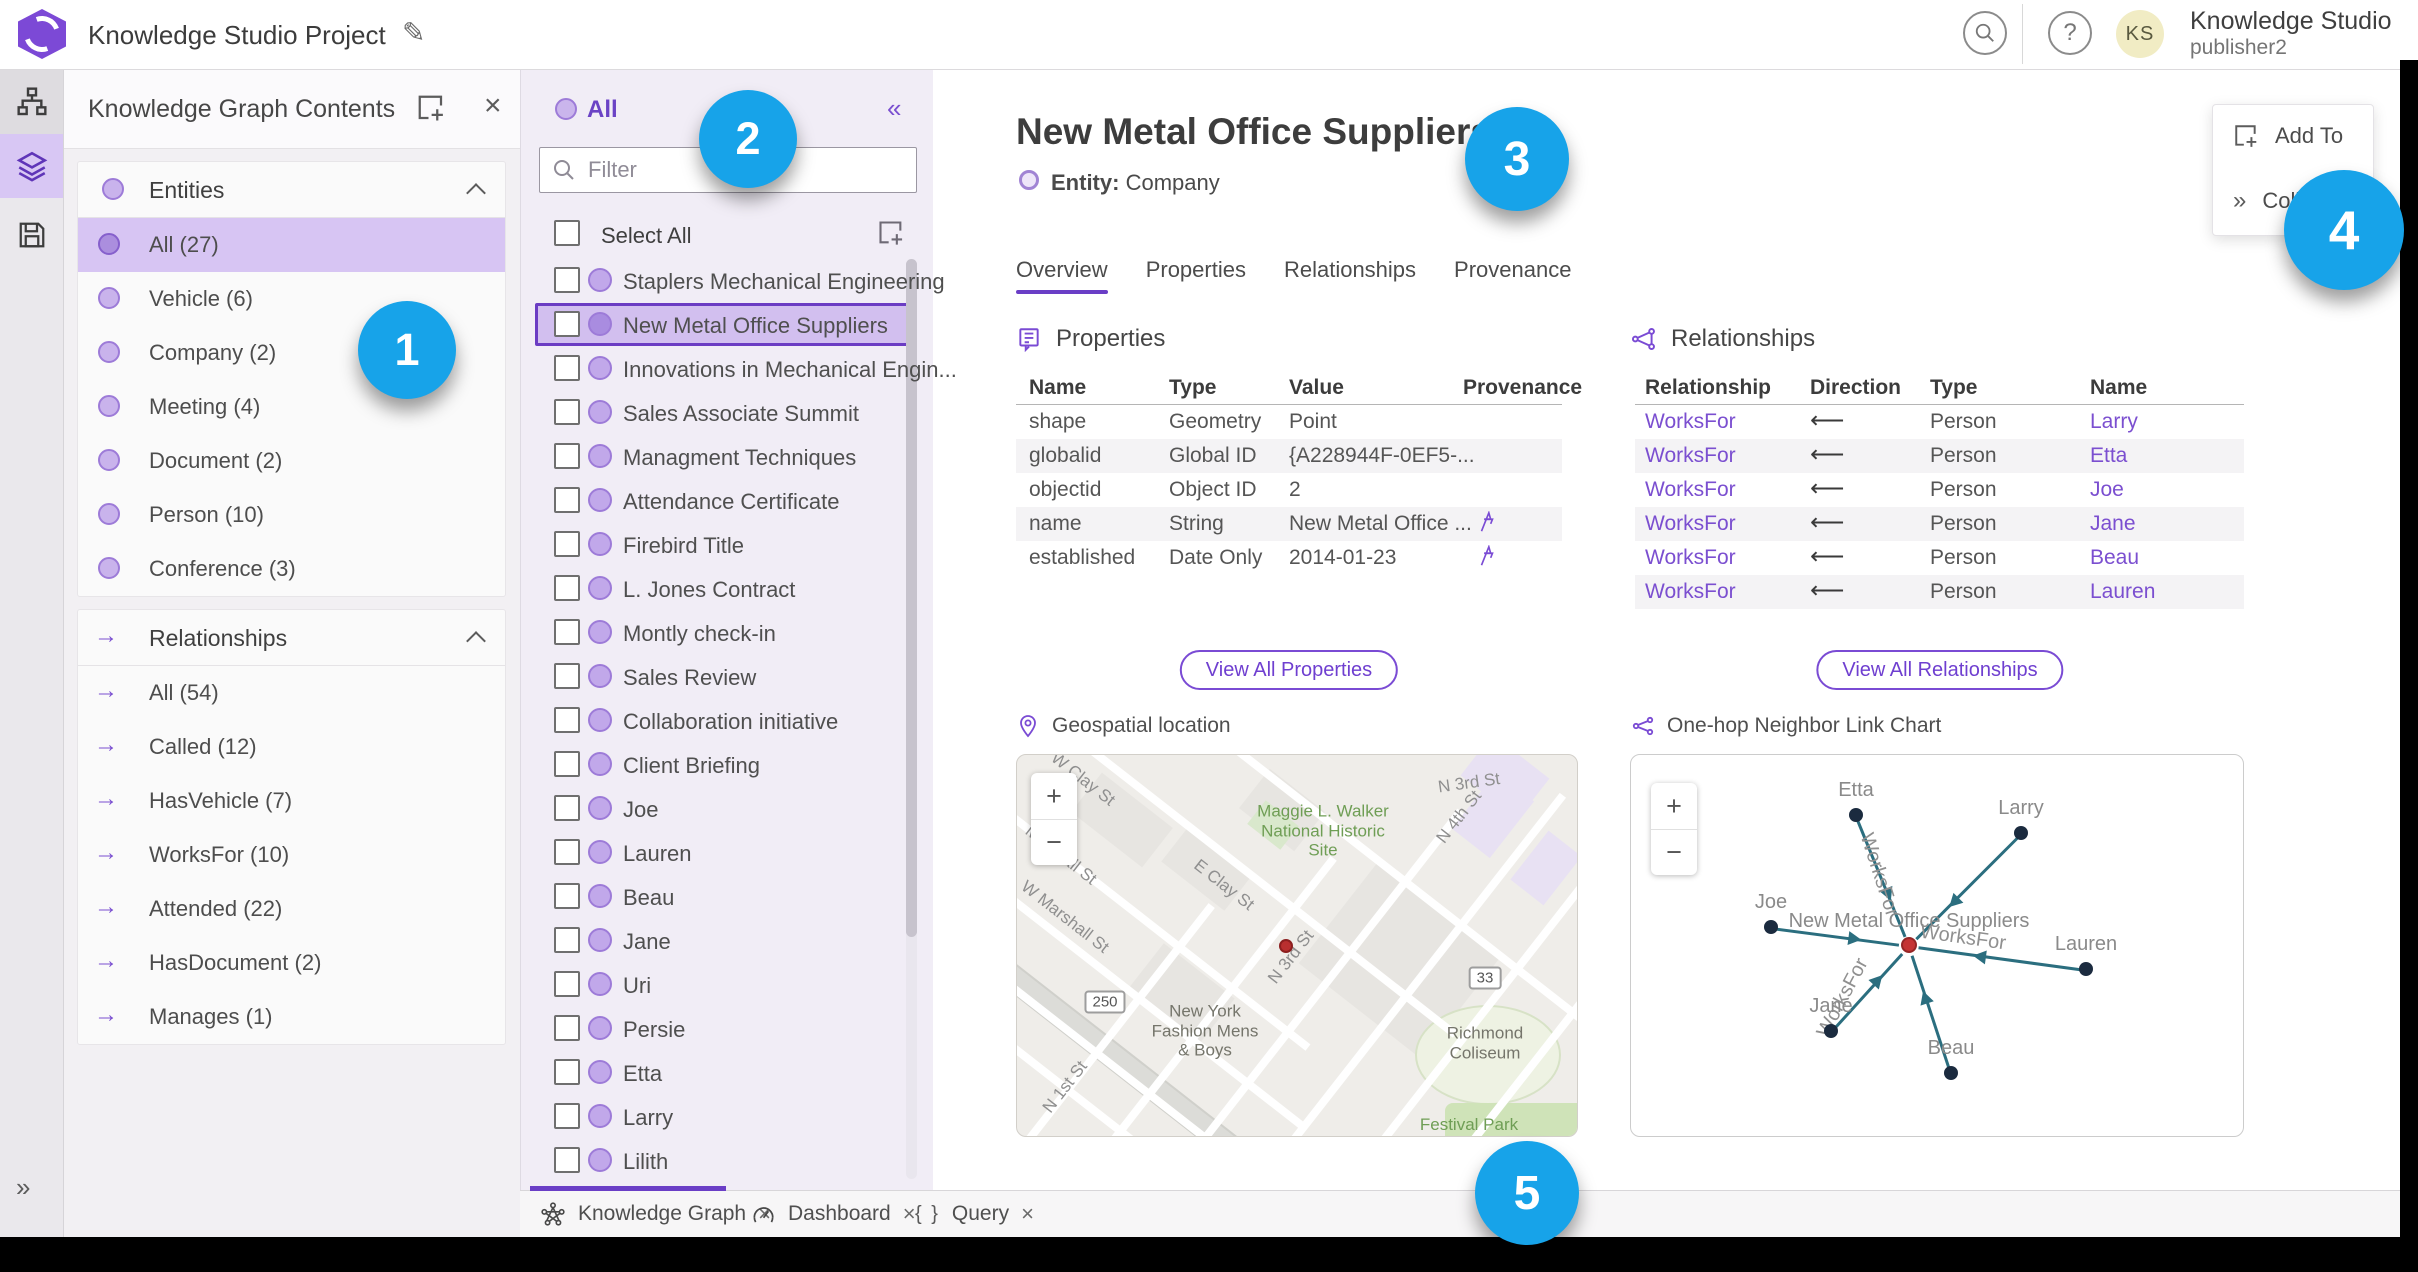  What do you see at coordinates (894, 108) in the screenshot?
I see `collapse-list-icon: «` at bounding box center [894, 108].